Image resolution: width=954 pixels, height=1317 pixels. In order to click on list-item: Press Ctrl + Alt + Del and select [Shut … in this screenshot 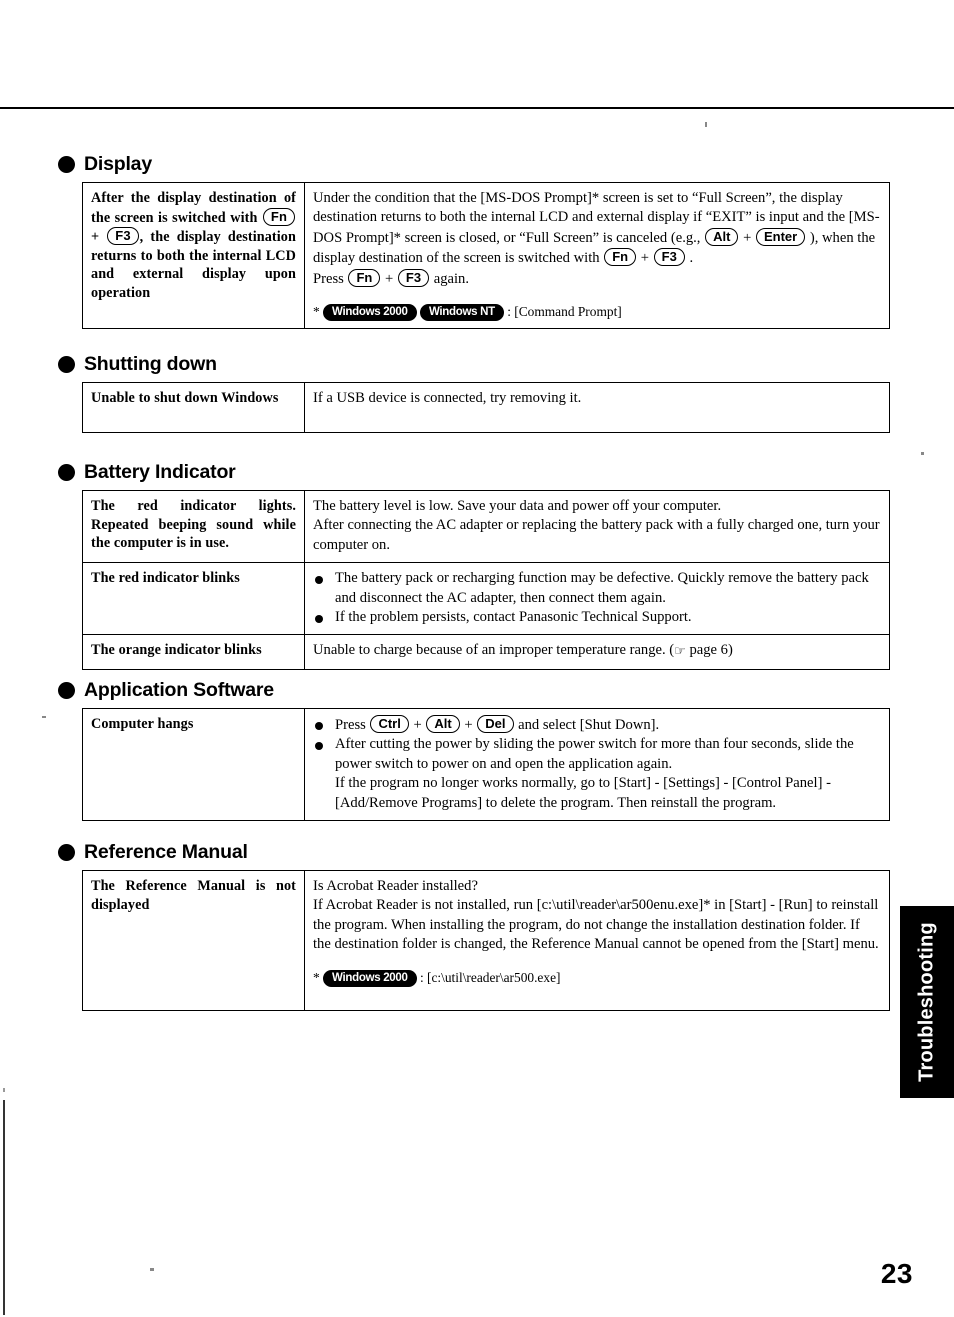, I will do `click(597, 725)`.